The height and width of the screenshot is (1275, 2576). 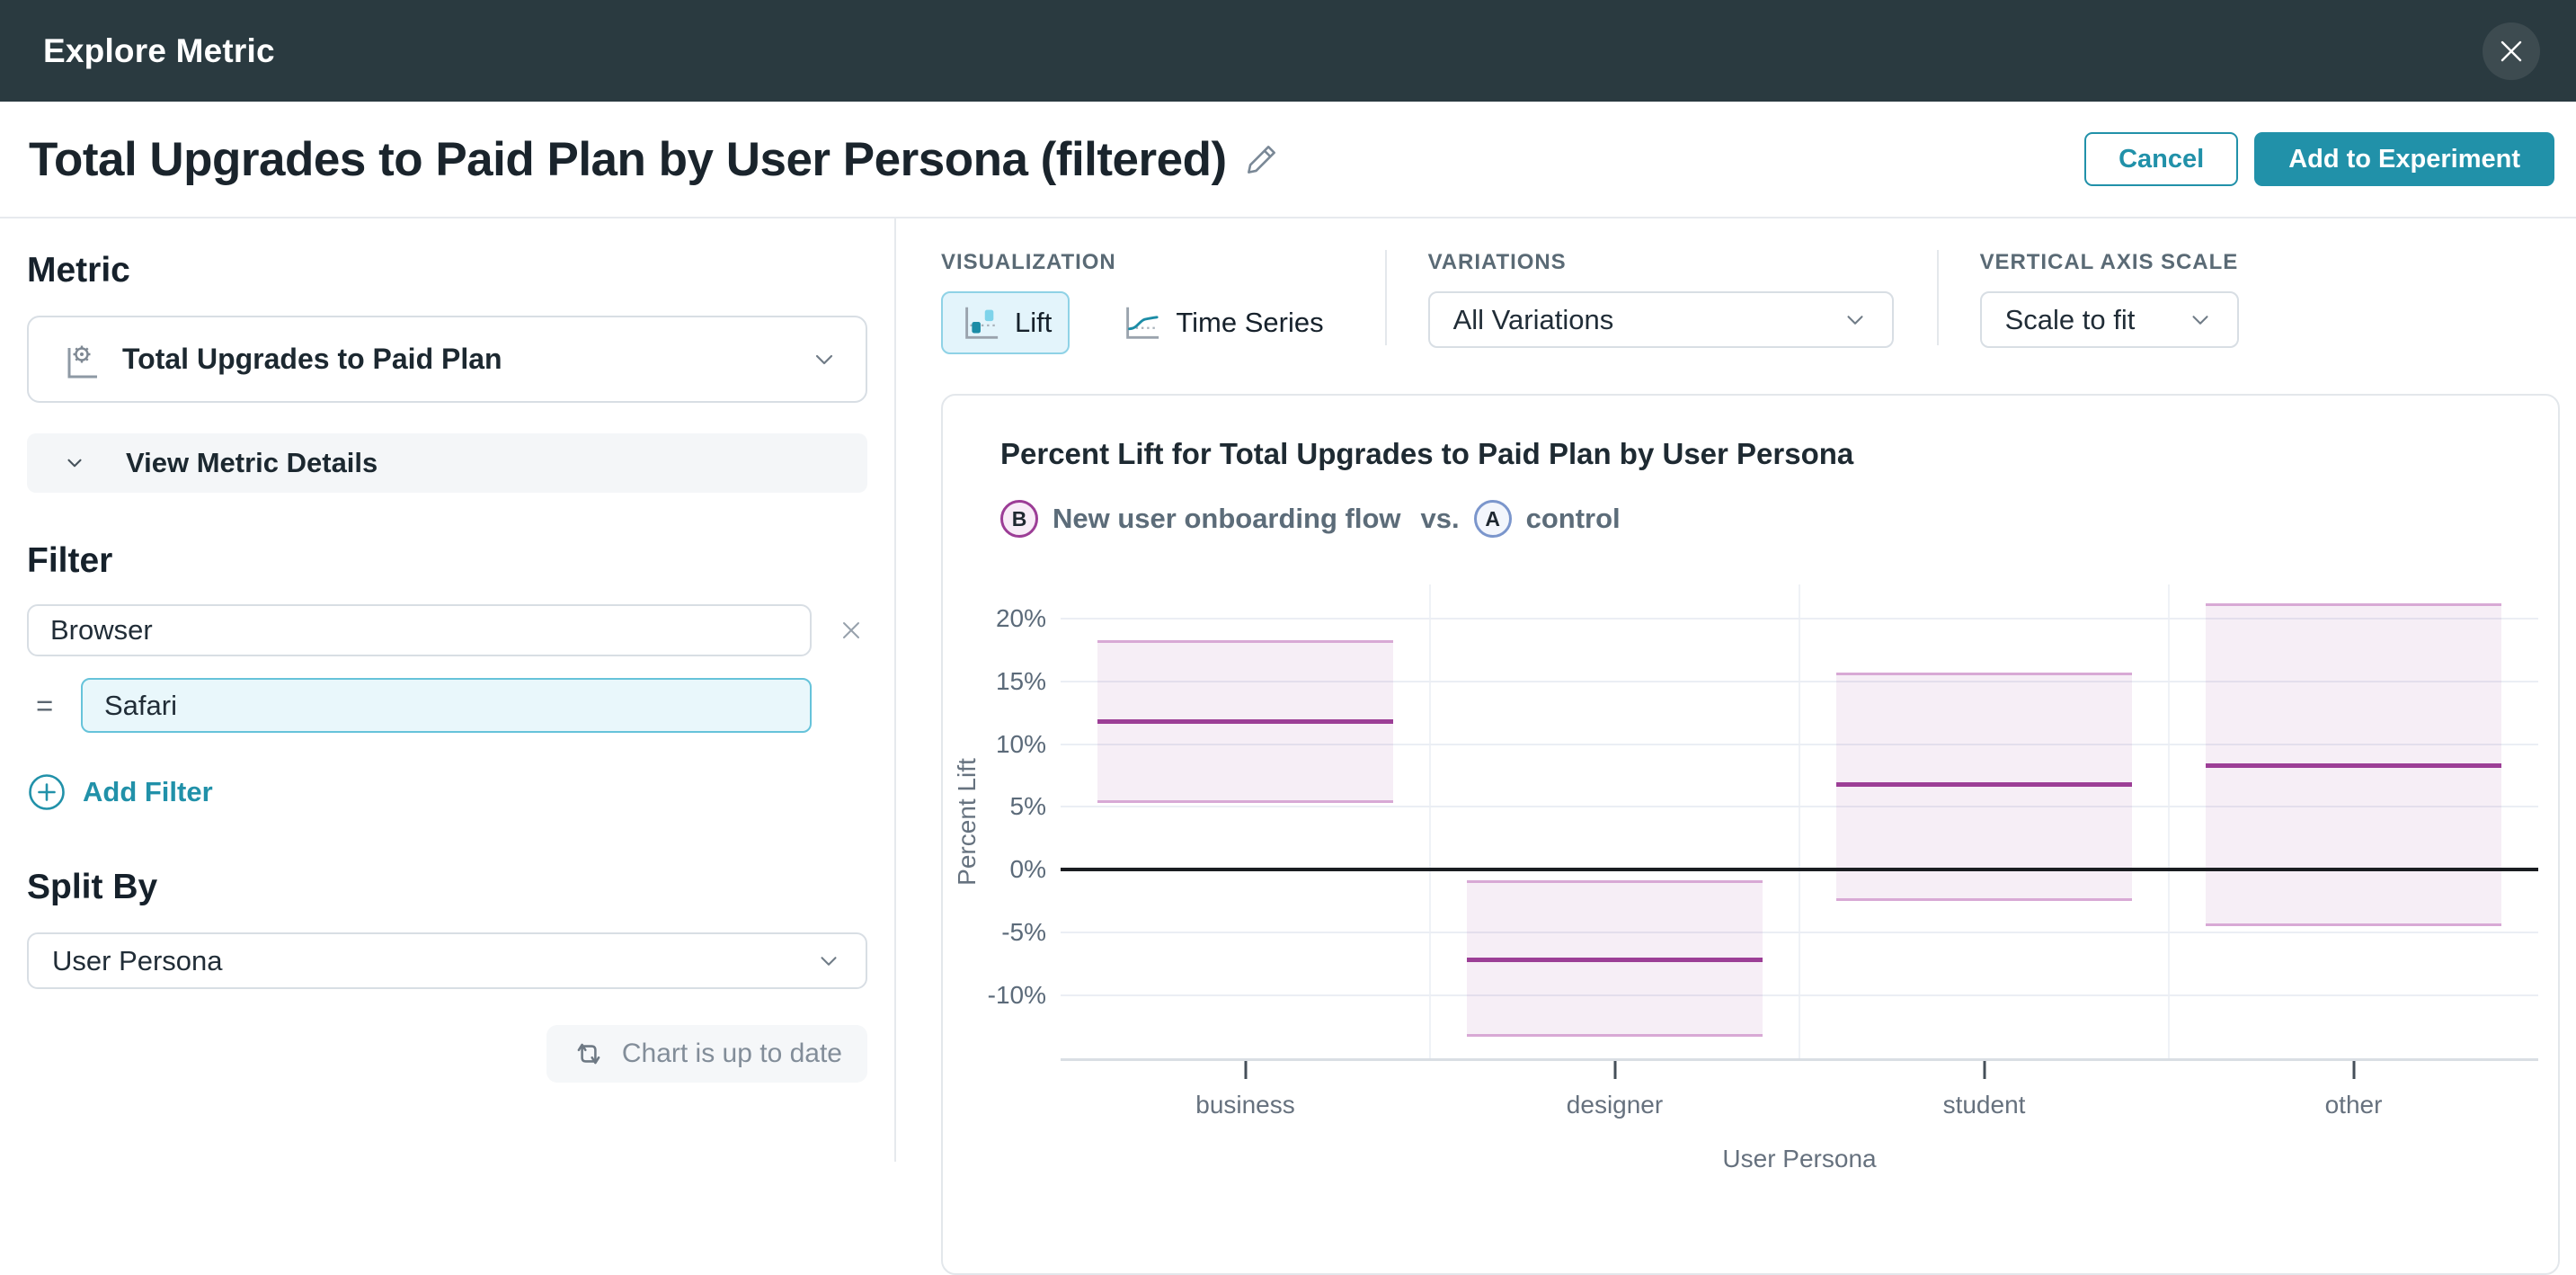 I want to click on chart-status-text: Chart is up to date, so click(x=731, y=1053).